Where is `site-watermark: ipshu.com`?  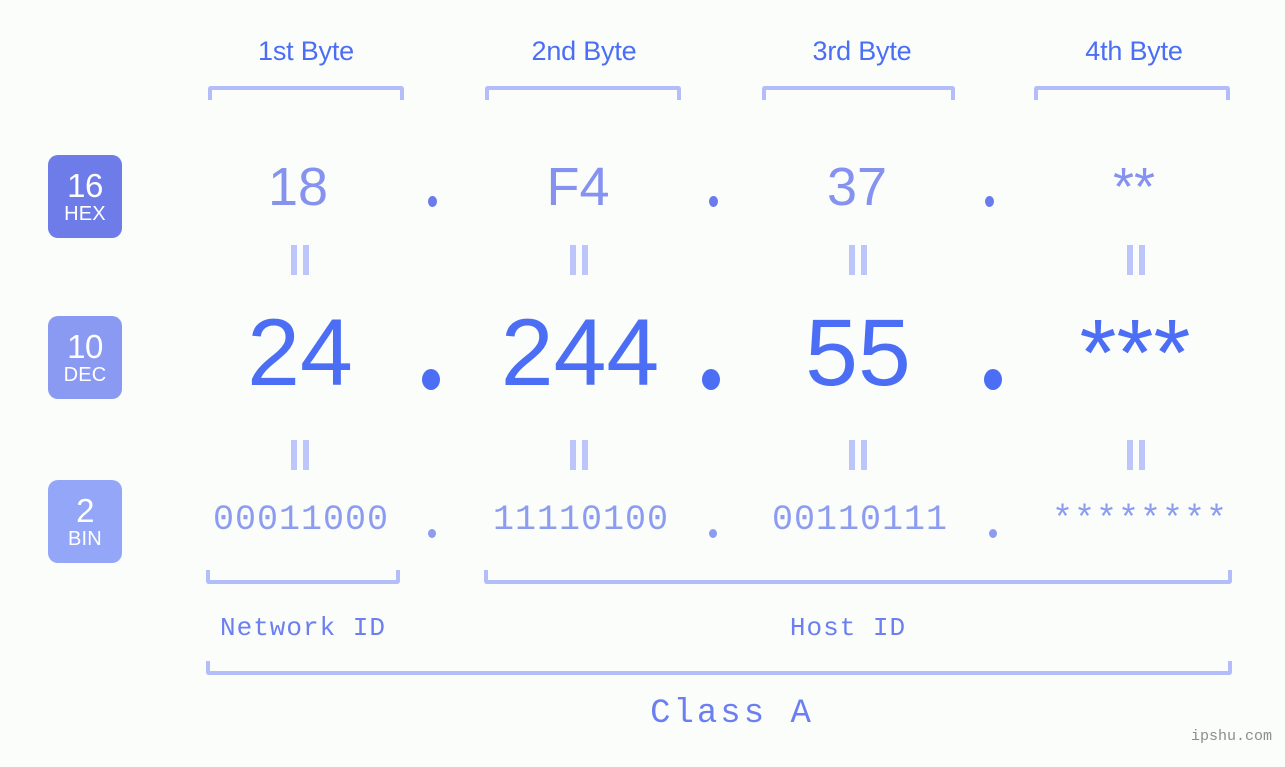
site-watermark: ipshu.com is located at coordinates (1231, 736).